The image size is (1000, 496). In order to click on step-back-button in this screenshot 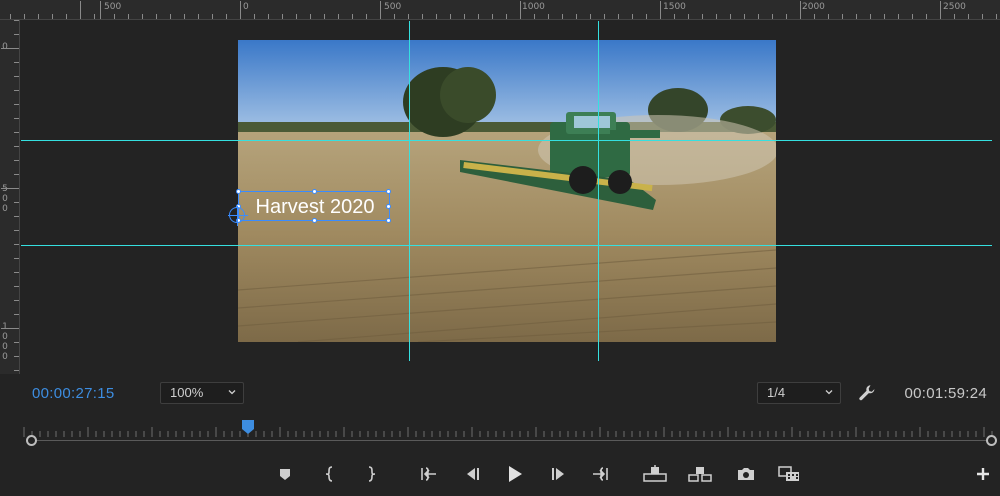, I will do `click(472, 474)`.